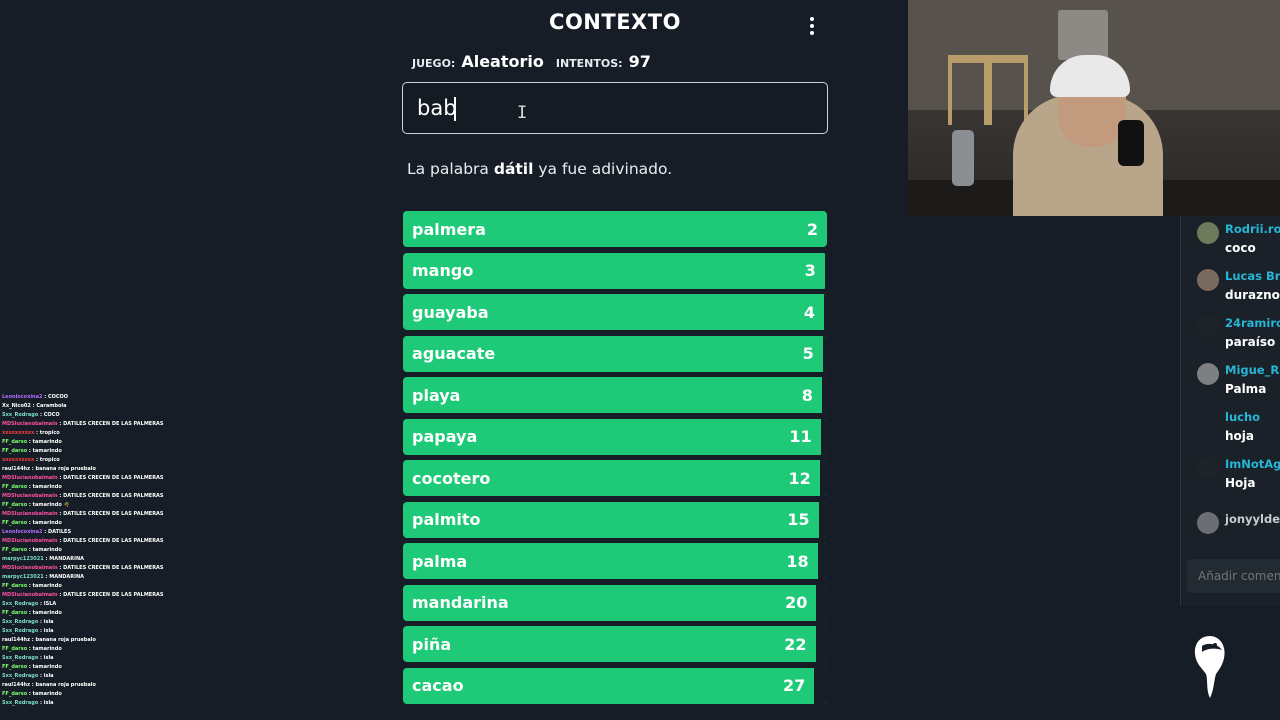 This screenshot has width=1280, height=720. Describe the element at coordinates (65, 469) in the screenshot. I see `stream-chat-text: banana roja pruebalo` at that location.